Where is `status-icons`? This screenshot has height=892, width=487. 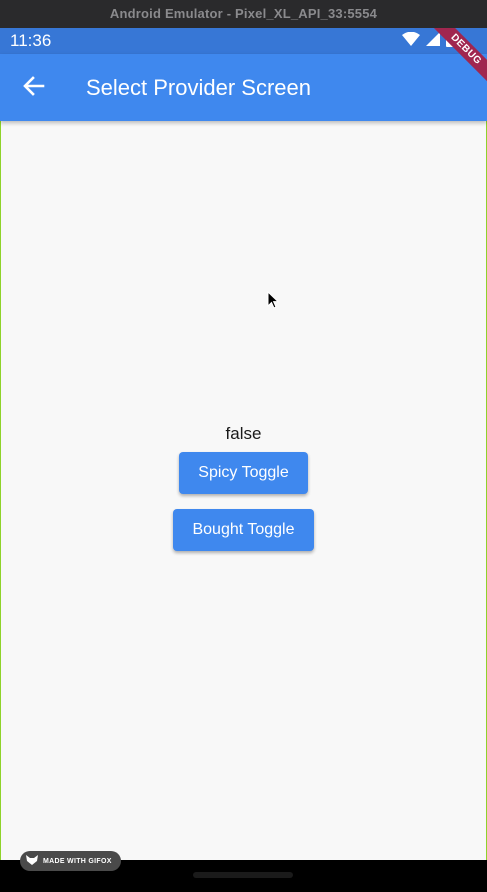 status-icons is located at coordinates (428, 41).